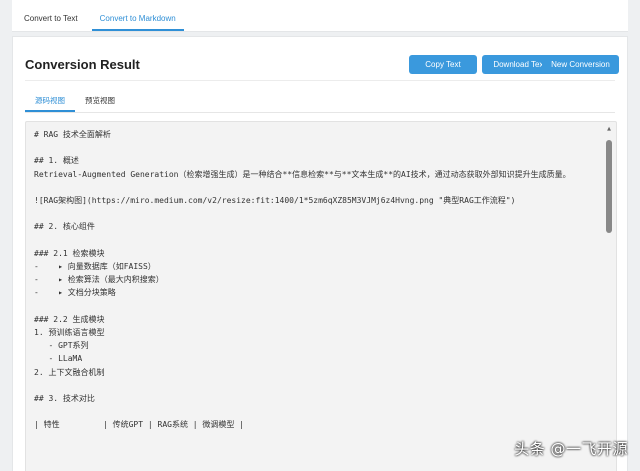  Describe the element at coordinates (100, 103) in the screenshot. I see `tab-preview-view: 预览视图` at that location.